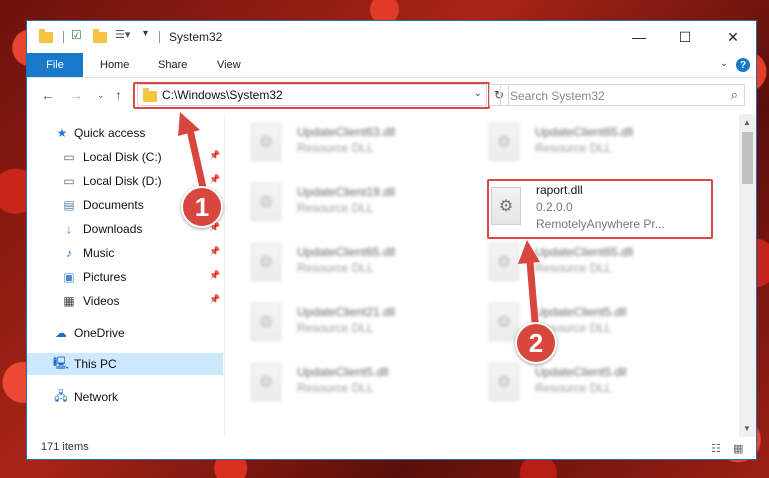  I want to click on status-bar: 171 items ☷ ▦, so click(391, 448).